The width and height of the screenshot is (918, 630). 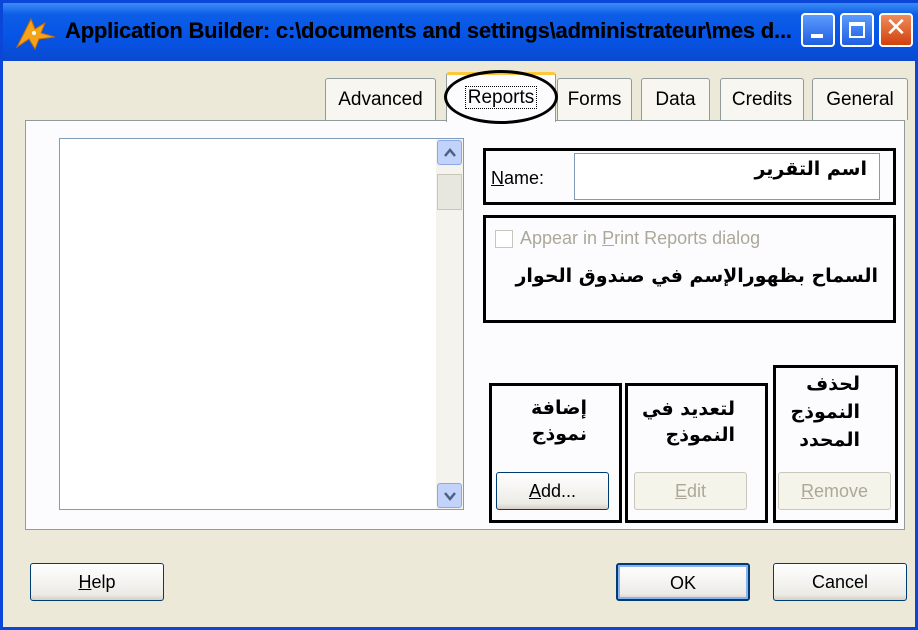 I want to click on help-button: Help, so click(x=97, y=582).